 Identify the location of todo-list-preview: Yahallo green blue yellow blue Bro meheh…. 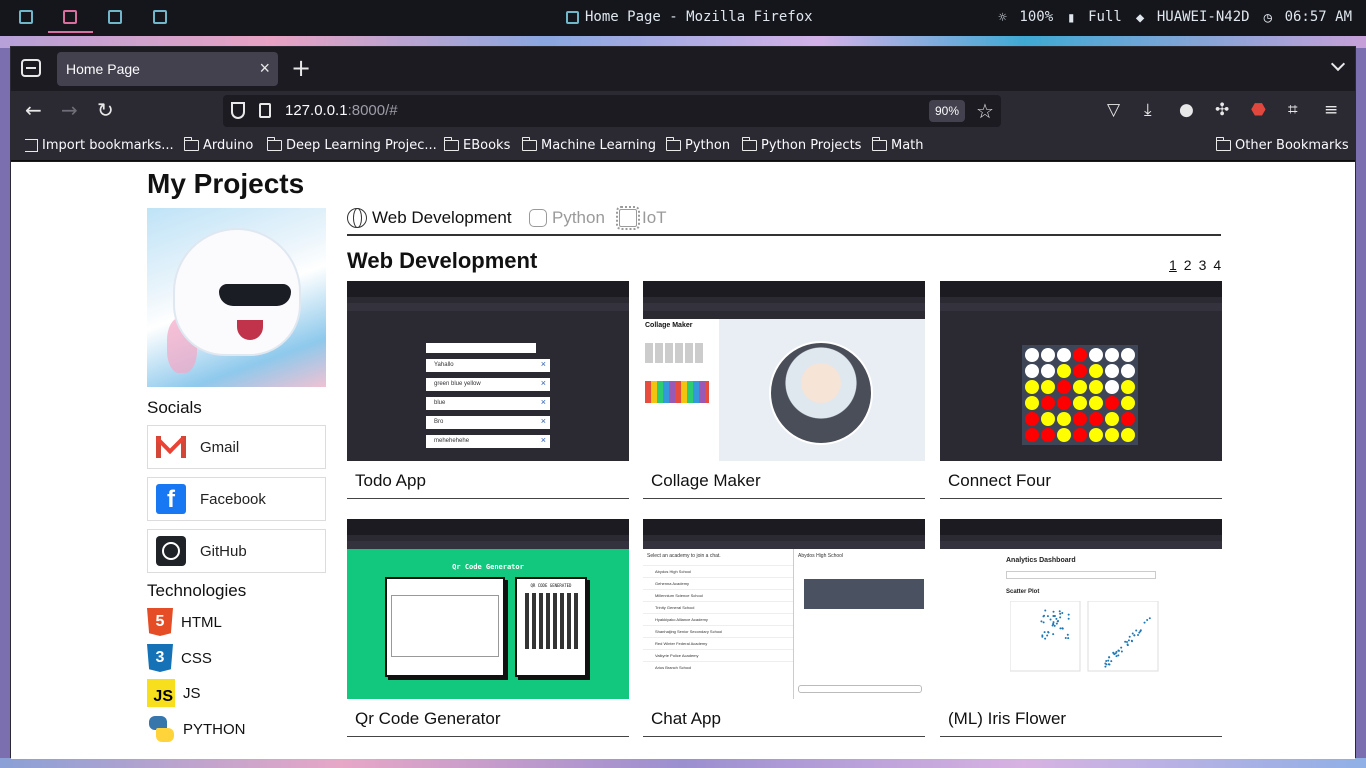
(488, 395).